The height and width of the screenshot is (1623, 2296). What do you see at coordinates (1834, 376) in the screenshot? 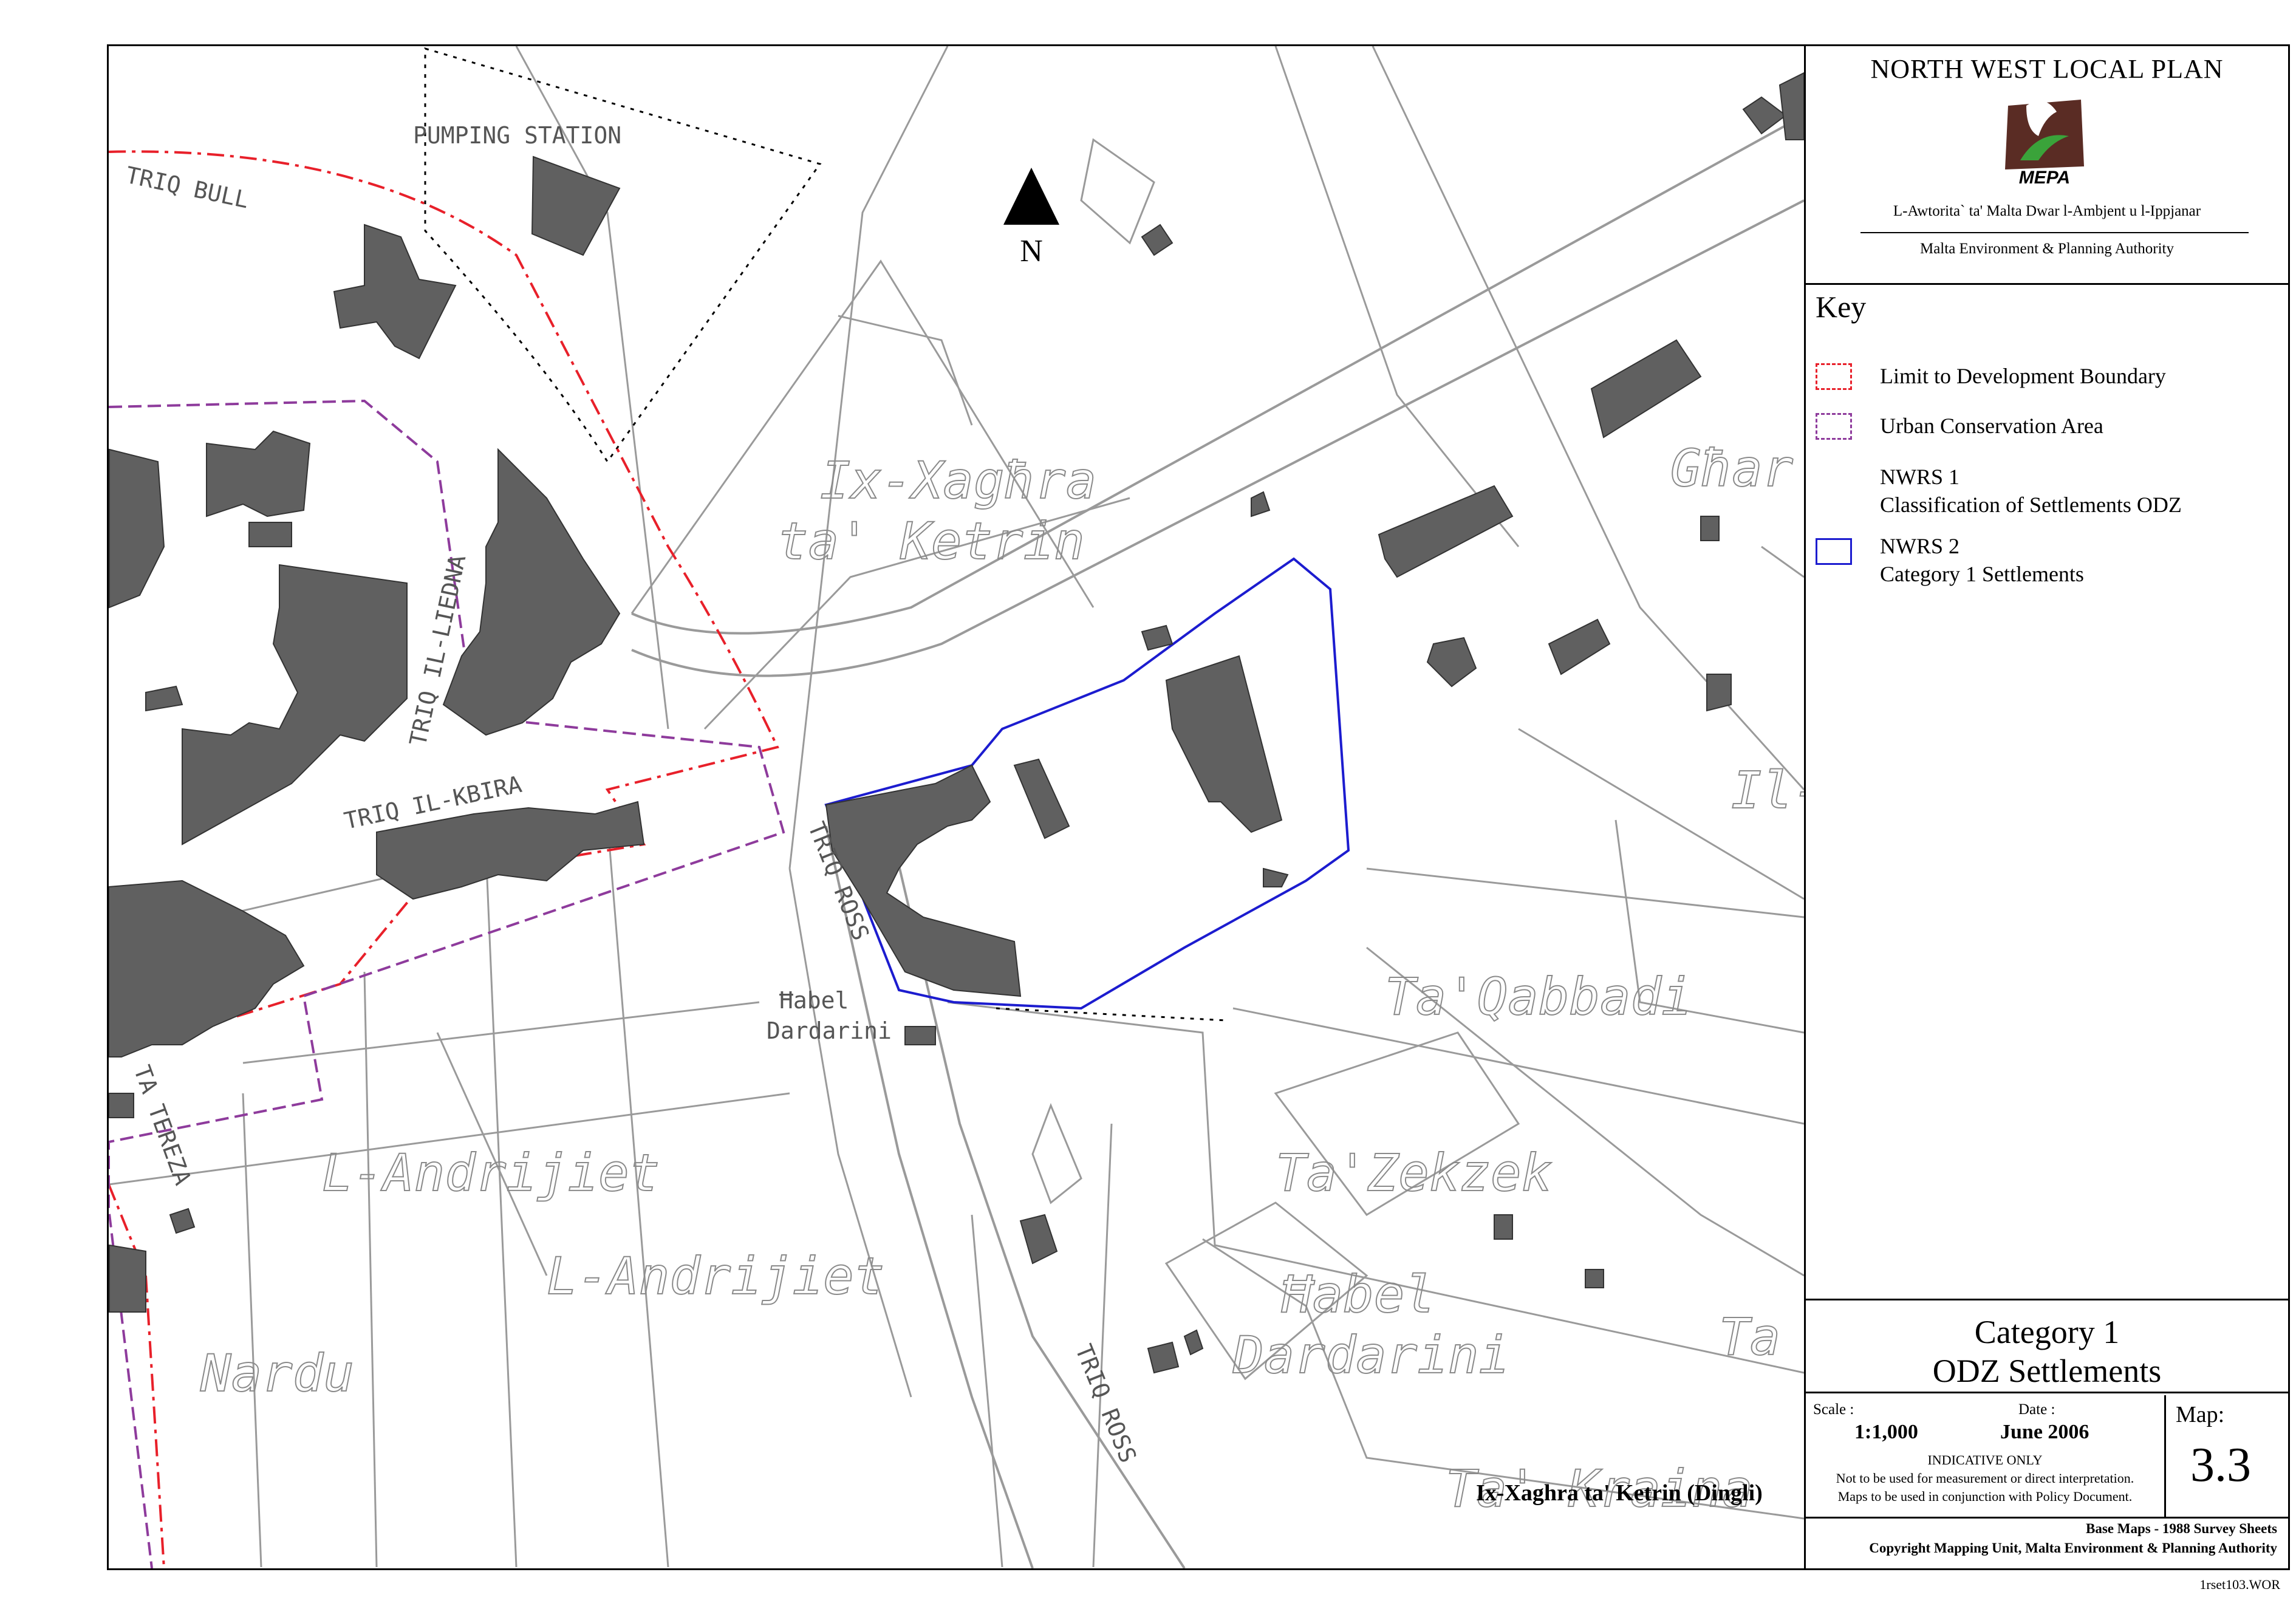
I see `red-dash-swatch` at bounding box center [1834, 376].